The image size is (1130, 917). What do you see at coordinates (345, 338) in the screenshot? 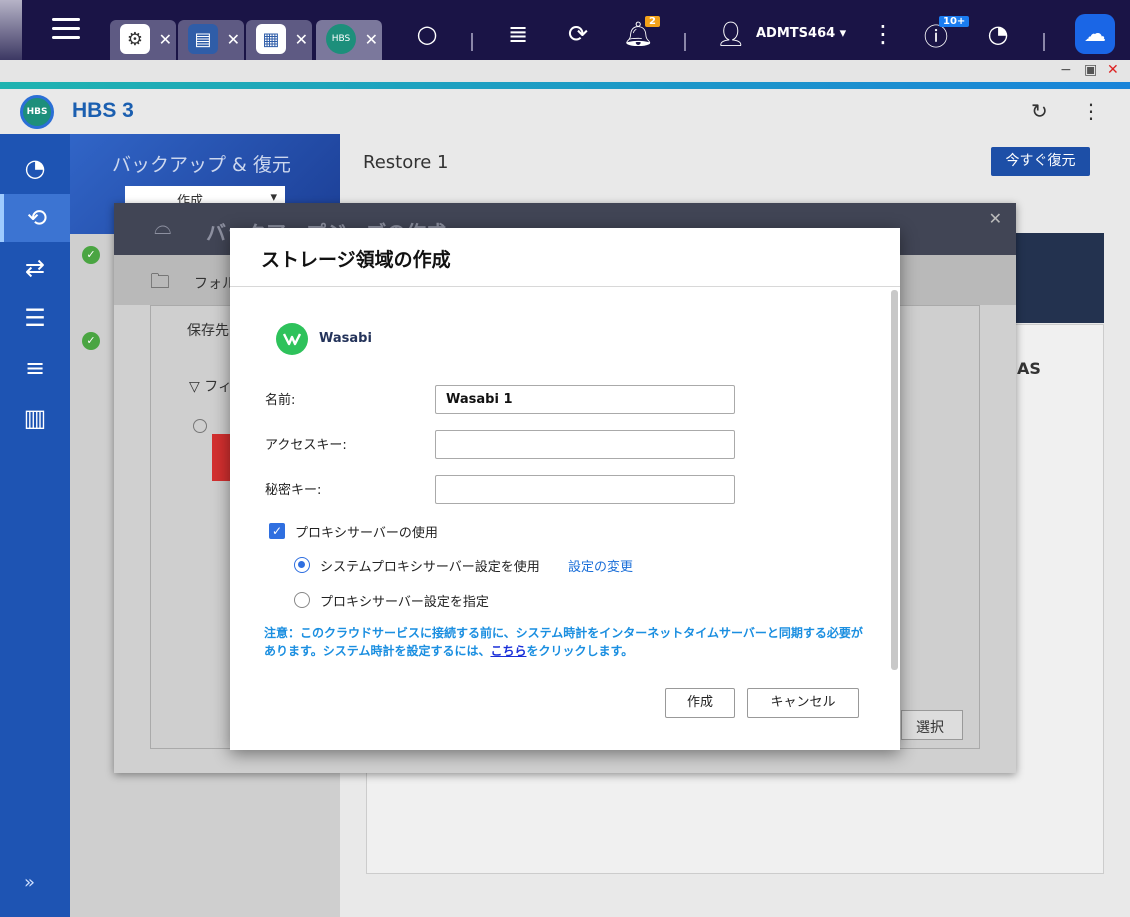
I see `provider-name: Wasabi` at bounding box center [345, 338].